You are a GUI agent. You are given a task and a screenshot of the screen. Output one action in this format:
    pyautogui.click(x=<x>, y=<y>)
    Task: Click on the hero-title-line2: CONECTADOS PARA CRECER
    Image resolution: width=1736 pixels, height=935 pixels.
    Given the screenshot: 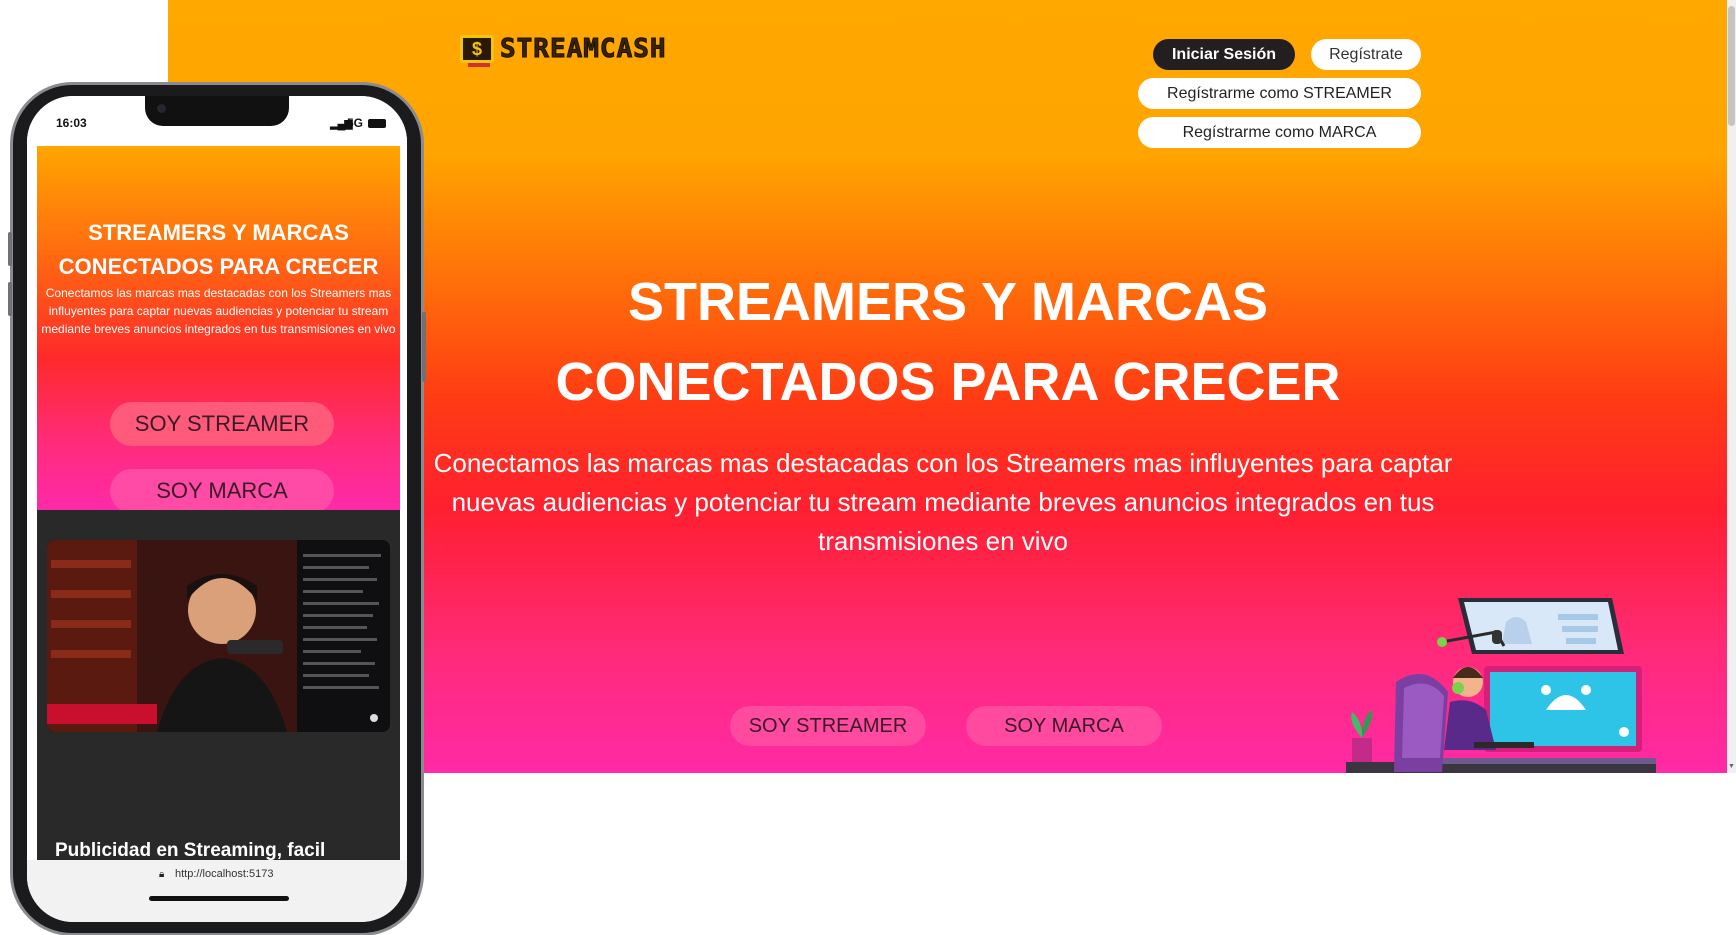 What is the action you would take?
    pyautogui.click(x=948, y=382)
    